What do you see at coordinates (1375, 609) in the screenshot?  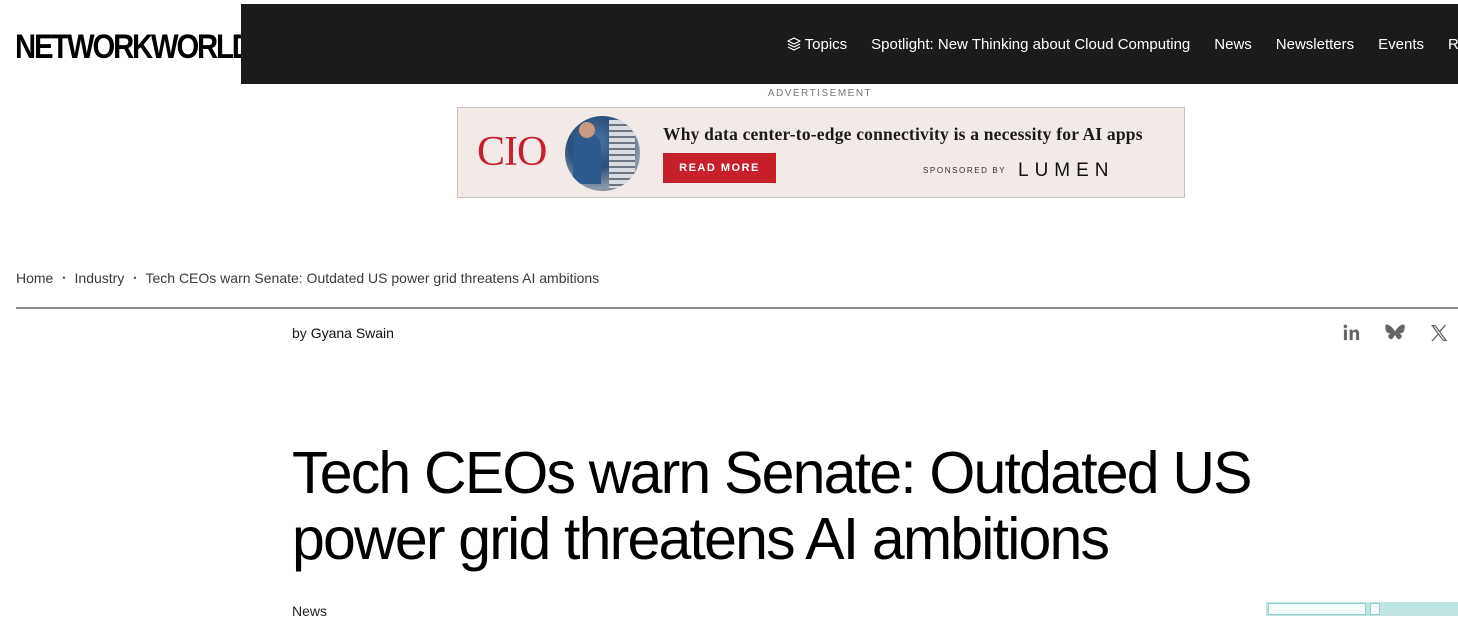 I see `widget-control` at bounding box center [1375, 609].